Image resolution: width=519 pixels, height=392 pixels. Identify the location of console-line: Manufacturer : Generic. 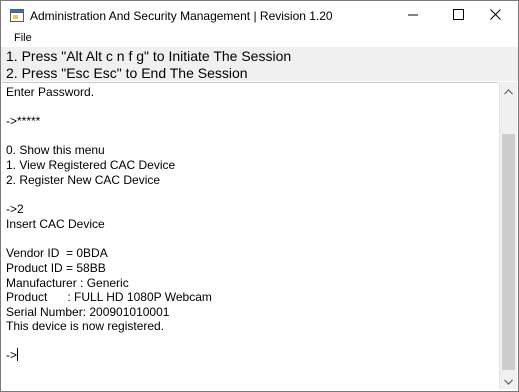
(67, 283).